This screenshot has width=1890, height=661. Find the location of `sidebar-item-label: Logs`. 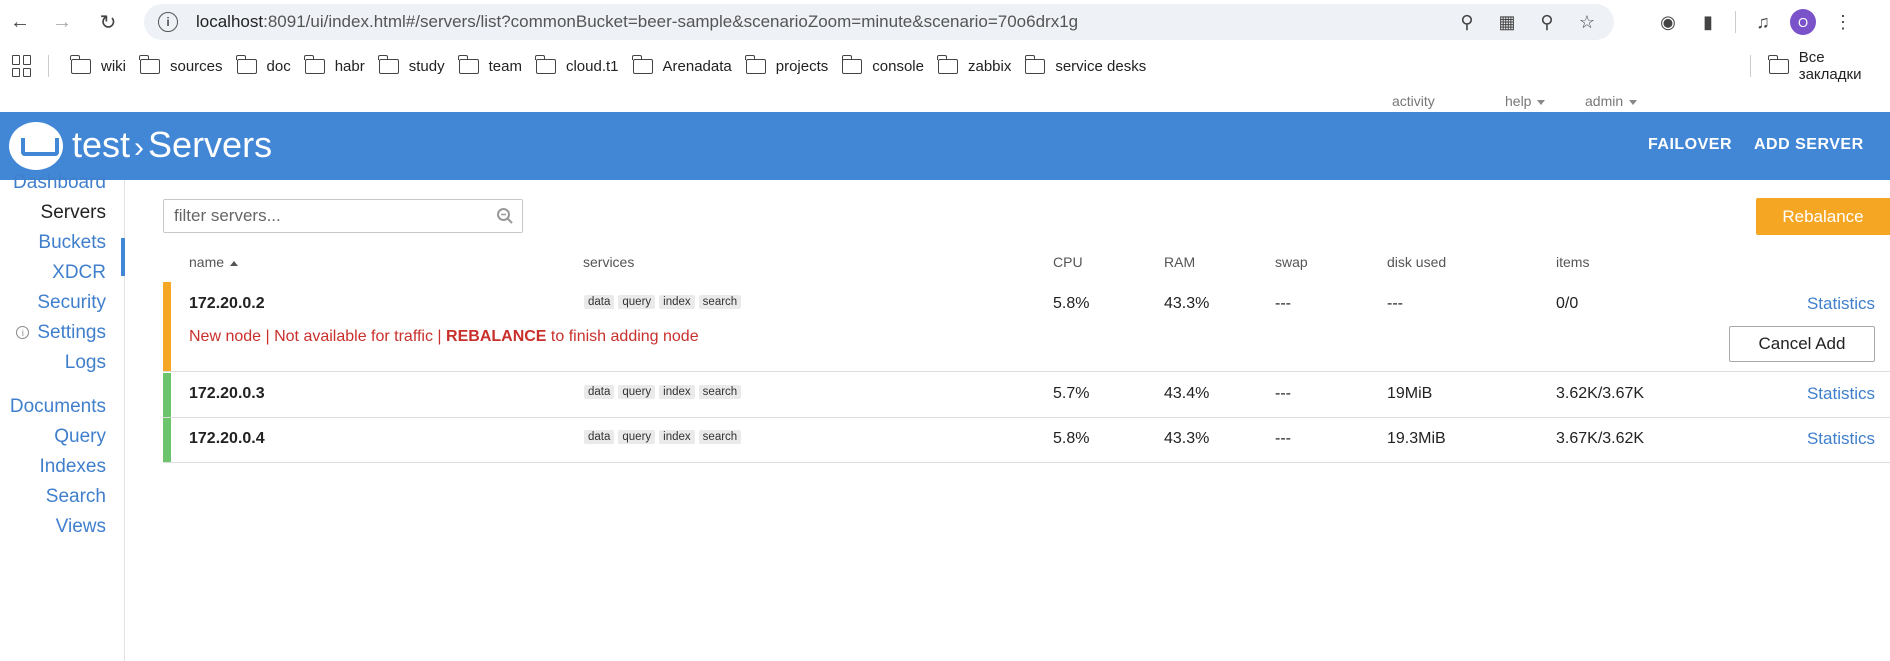

sidebar-item-label: Logs is located at coordinates (85, 362).